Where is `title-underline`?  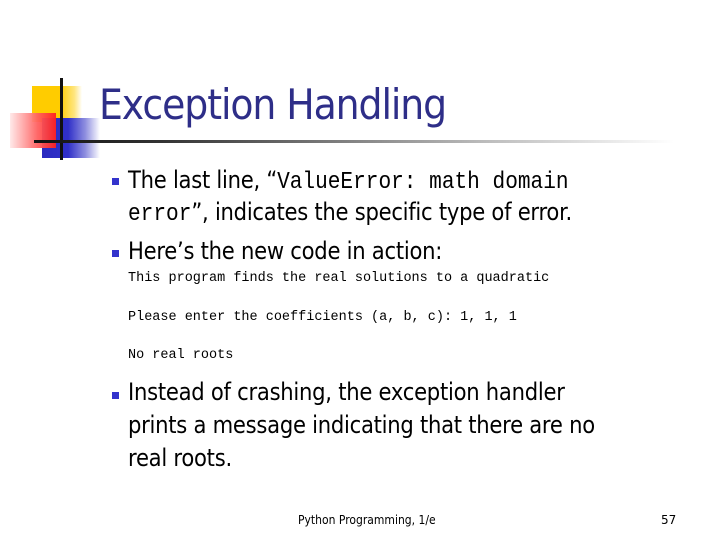
title-underline is located at coordinates (354, 141).